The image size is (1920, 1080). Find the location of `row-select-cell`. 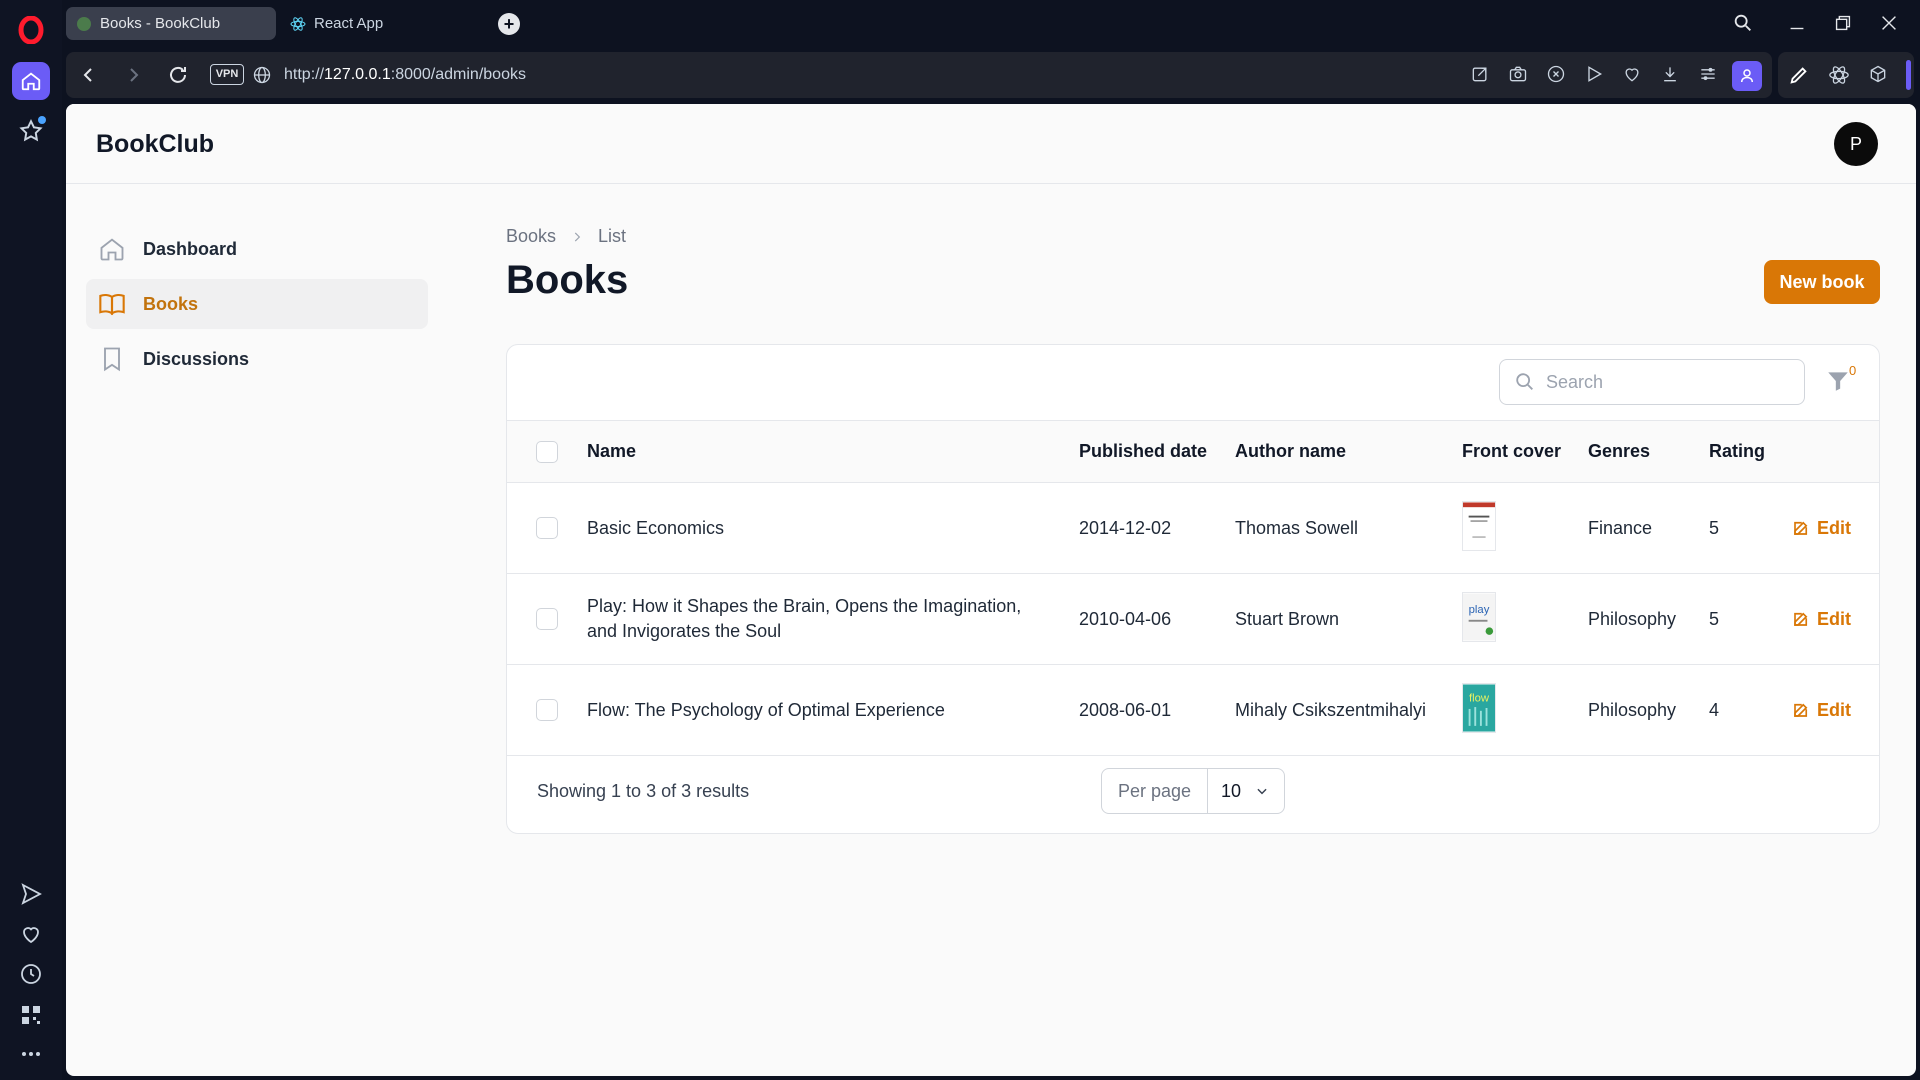

row-select-cell is located at coordinates (547, 528).